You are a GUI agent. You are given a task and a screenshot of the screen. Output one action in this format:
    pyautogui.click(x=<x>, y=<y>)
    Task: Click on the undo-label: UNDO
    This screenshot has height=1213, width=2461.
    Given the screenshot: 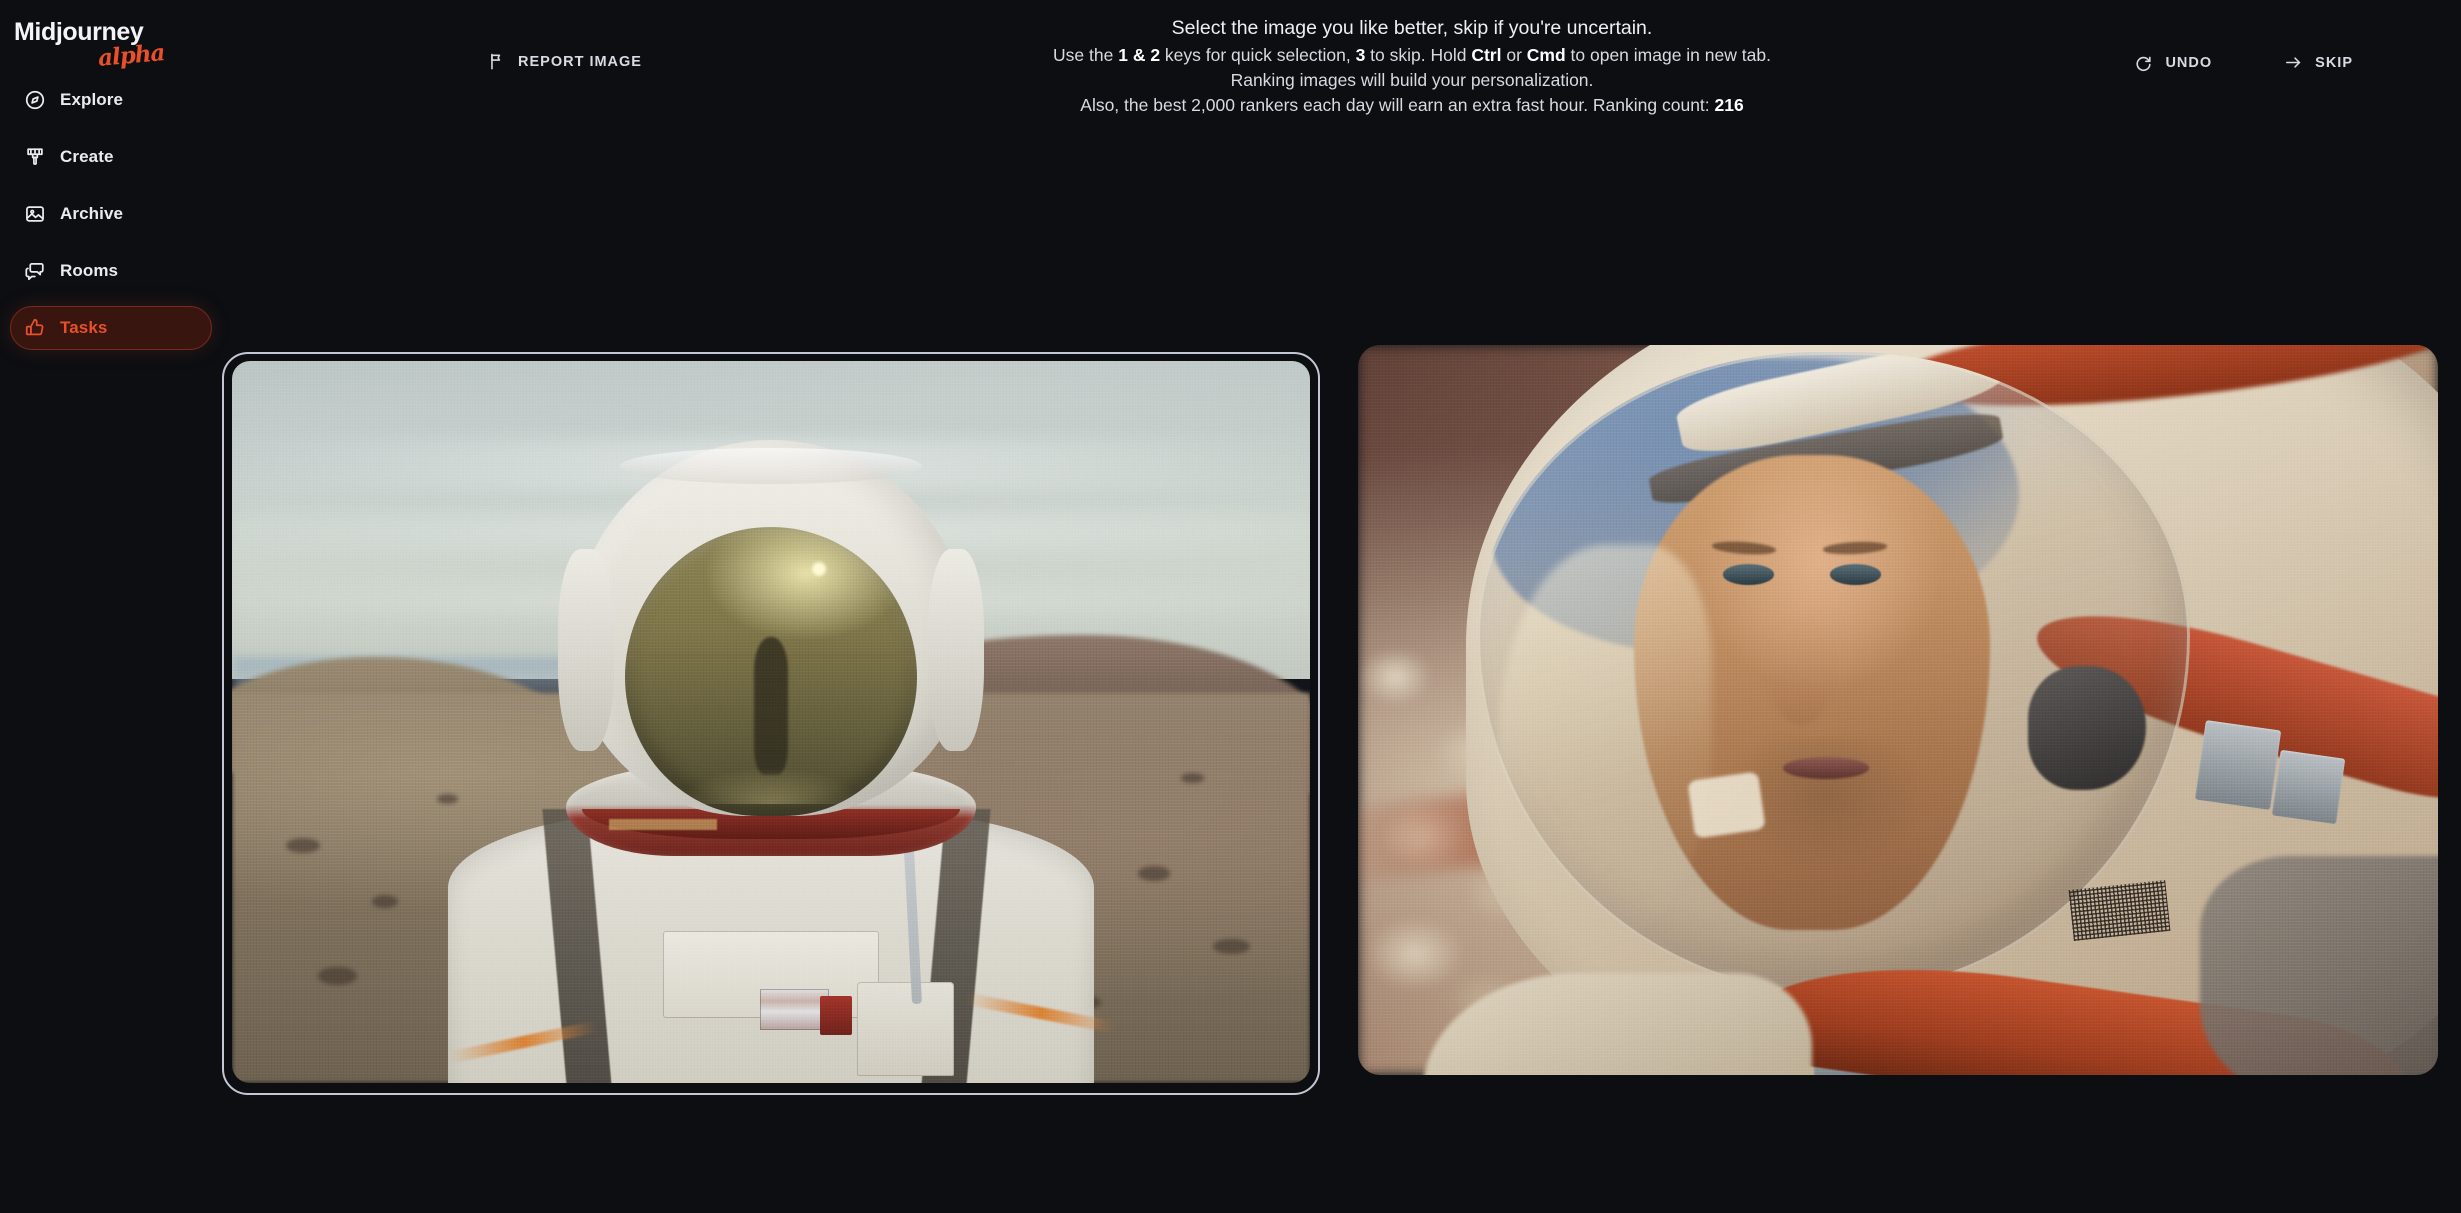 What is the action you would take?
    pyautogui.click(x=2189, y=62)
    